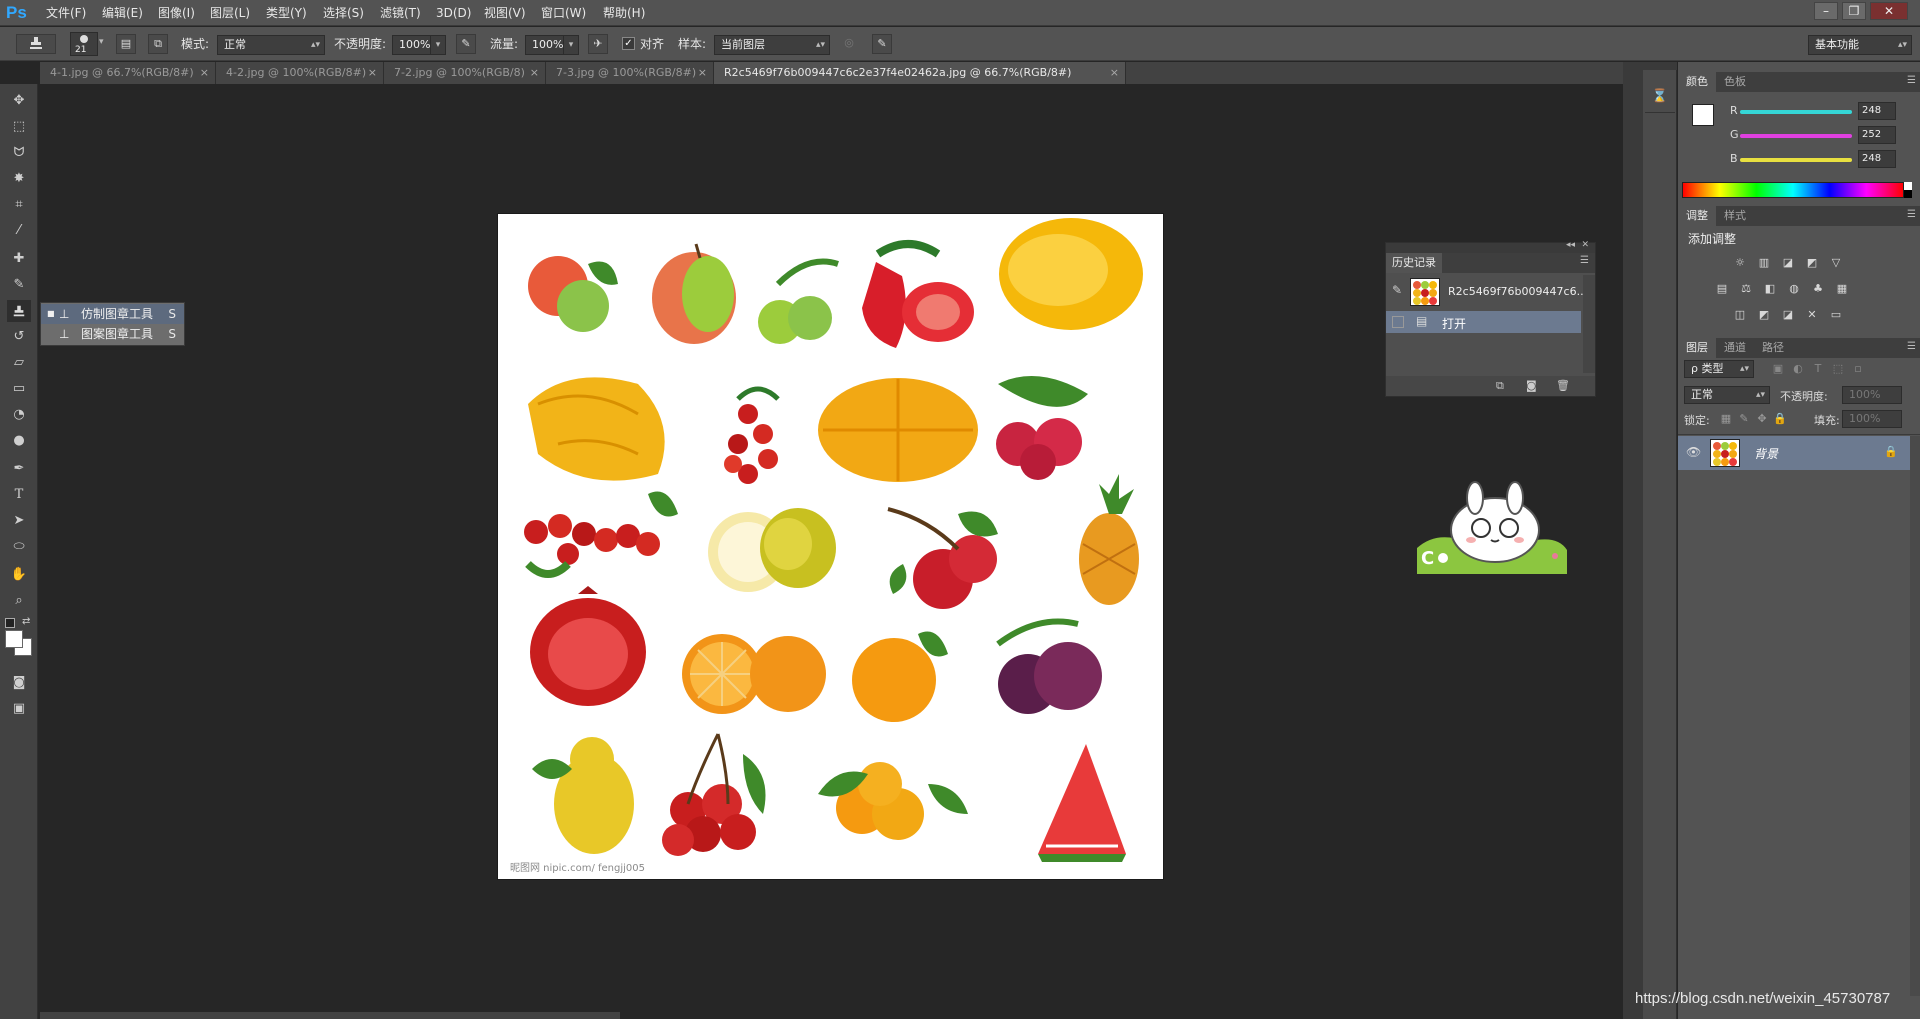 The width and height of the screenshot is (1920, 1019). I want to click on filter-smart-object-icon: ▫, so click(1858, 369).